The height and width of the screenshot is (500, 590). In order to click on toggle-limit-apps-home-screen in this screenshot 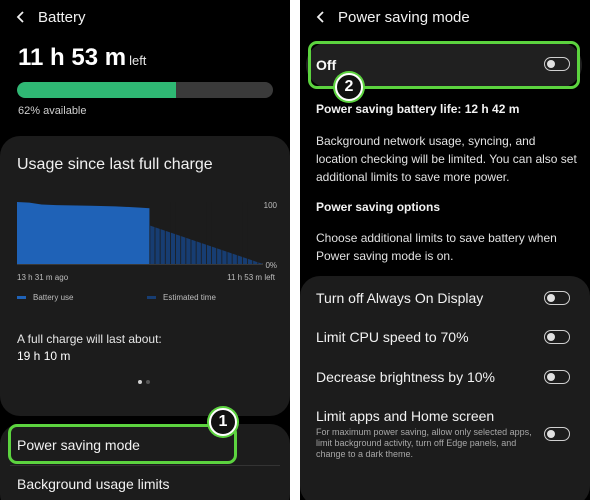, I will do `click(557, 434)`.